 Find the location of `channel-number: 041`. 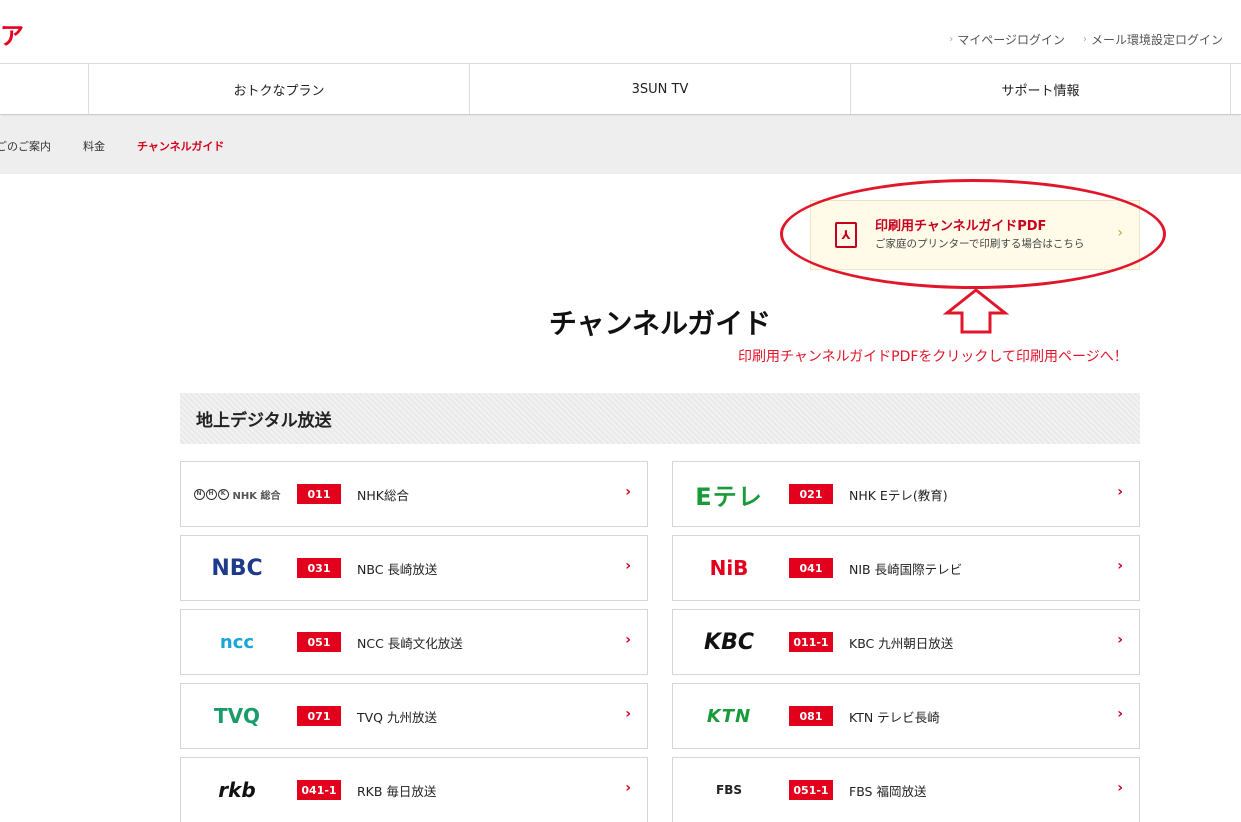

channel-number: 041 is located at coordinates (811, 568).